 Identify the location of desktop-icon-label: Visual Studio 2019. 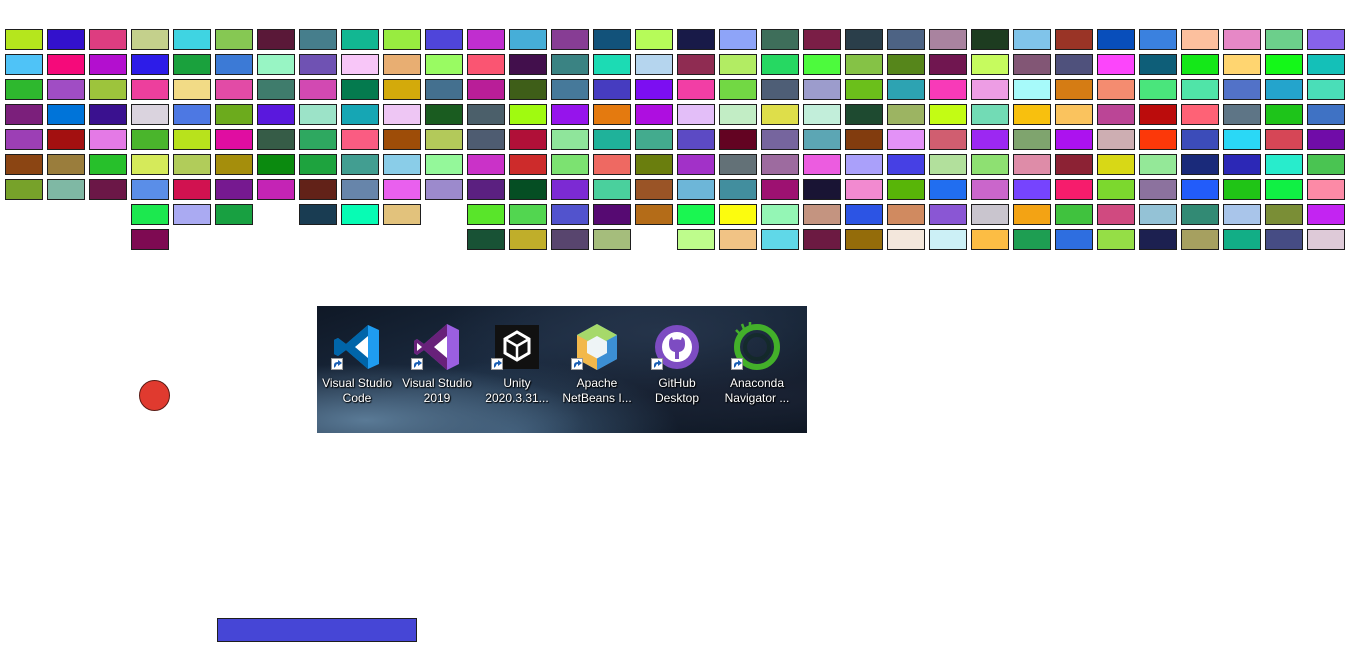
(437, 390).